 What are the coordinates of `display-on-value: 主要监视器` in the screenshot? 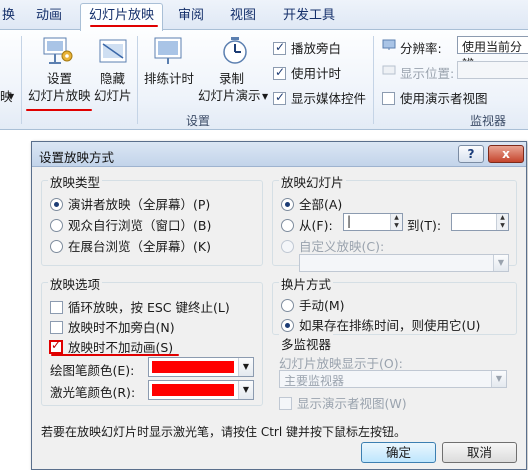 It's located at (314, 381).